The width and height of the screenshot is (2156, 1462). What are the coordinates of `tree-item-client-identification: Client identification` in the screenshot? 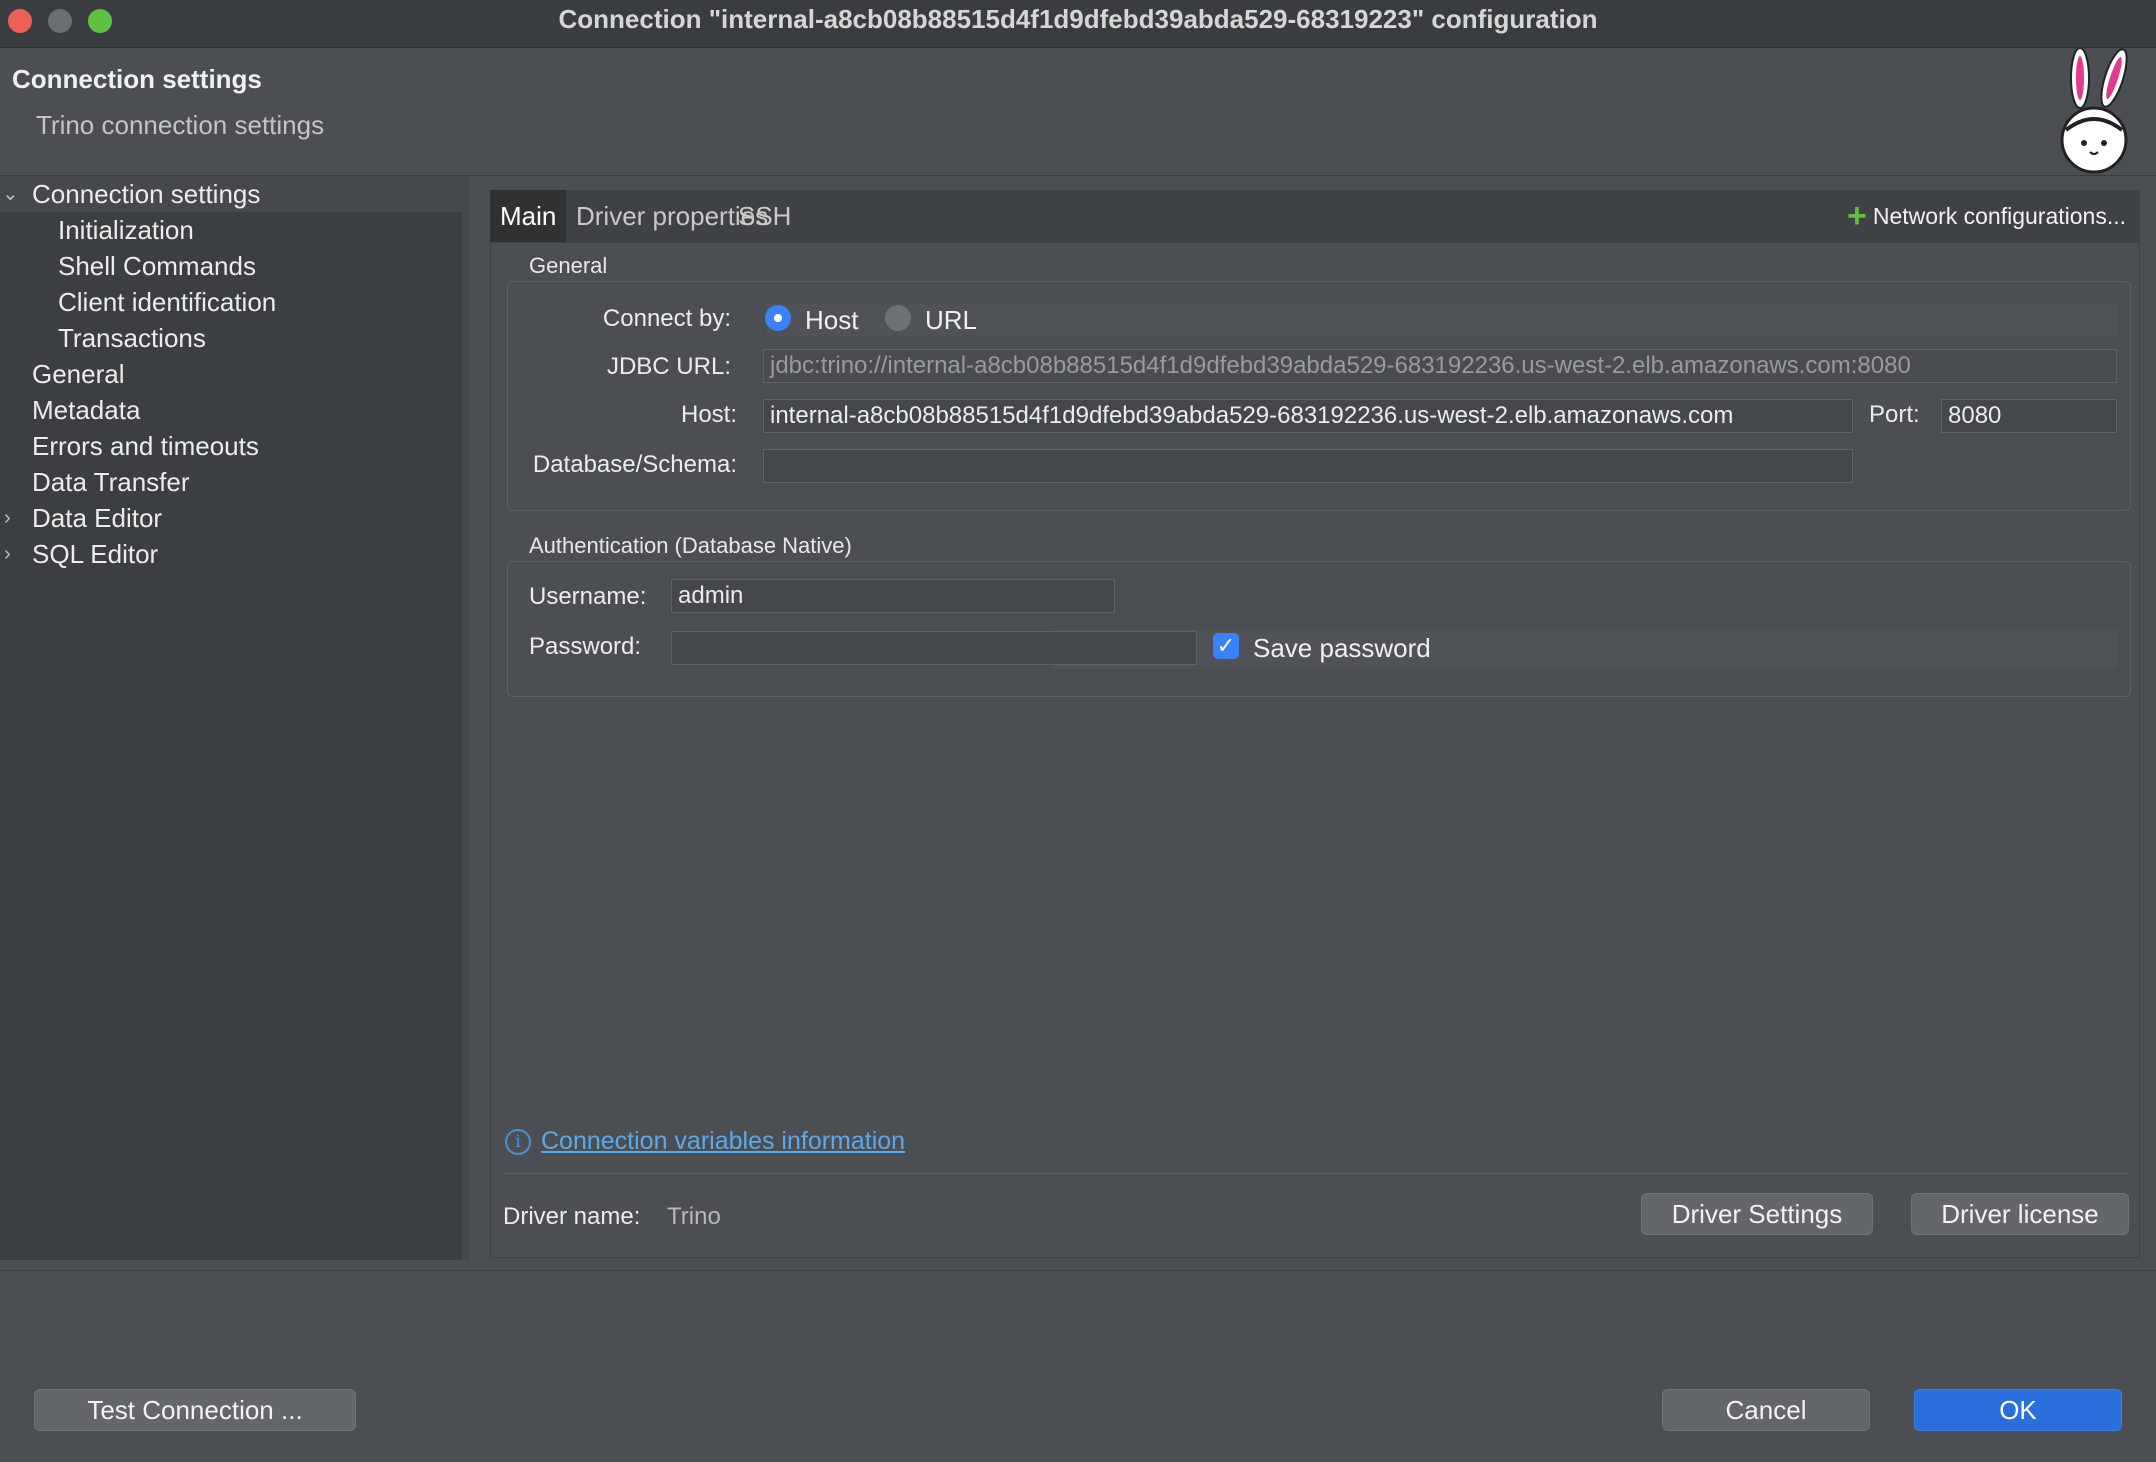 It's located at (167, 302).